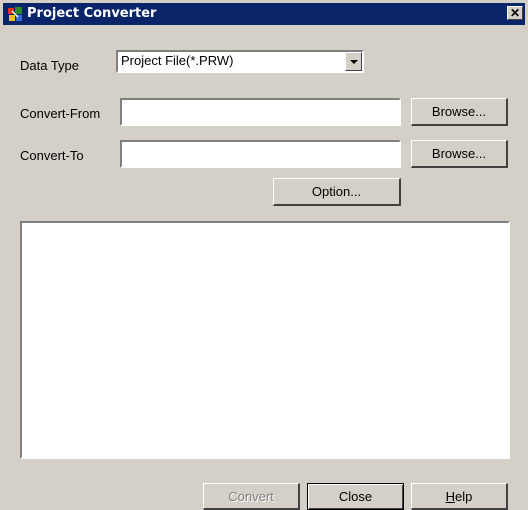  I want to click on data-type-label: Data Type, so click(50, 65).